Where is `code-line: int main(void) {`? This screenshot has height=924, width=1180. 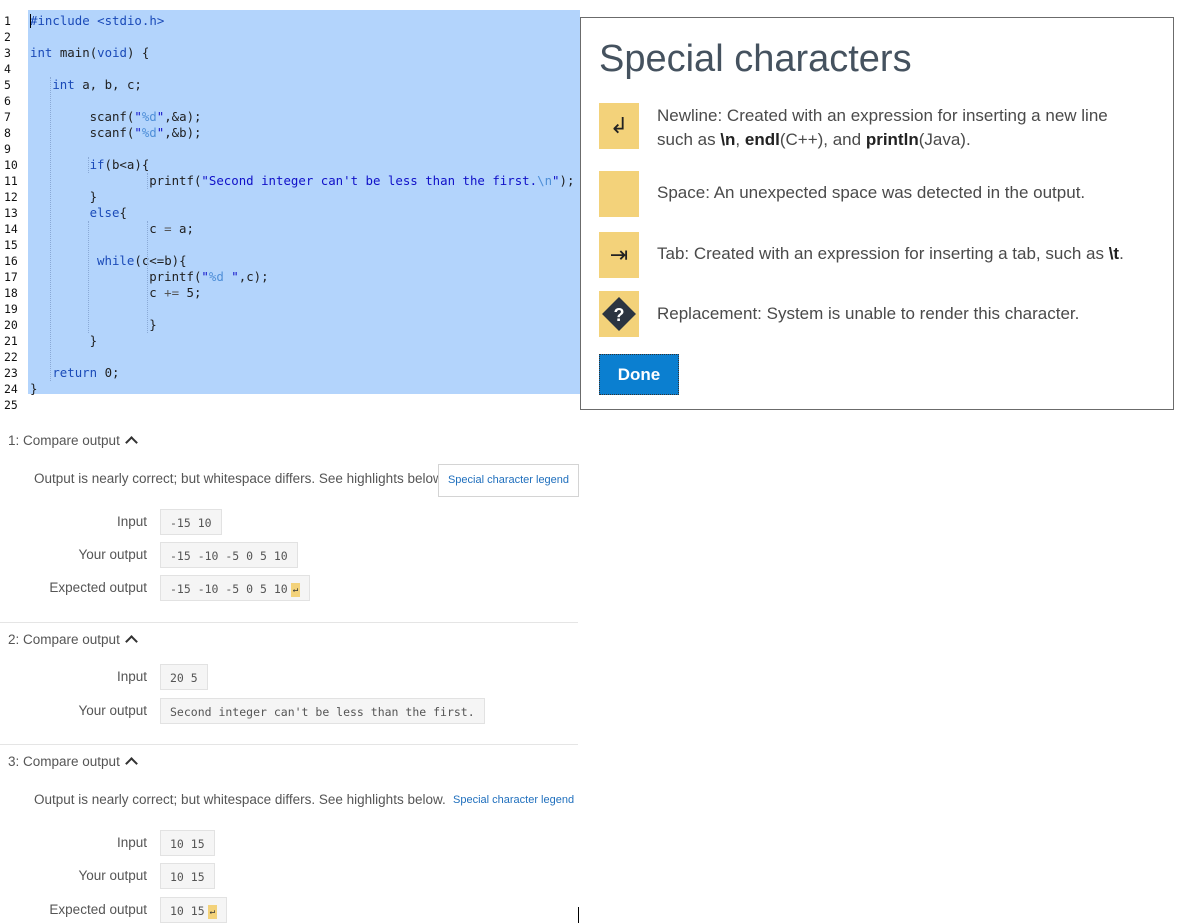
code-line: int main(void) { is located at coordinates (89, 53).